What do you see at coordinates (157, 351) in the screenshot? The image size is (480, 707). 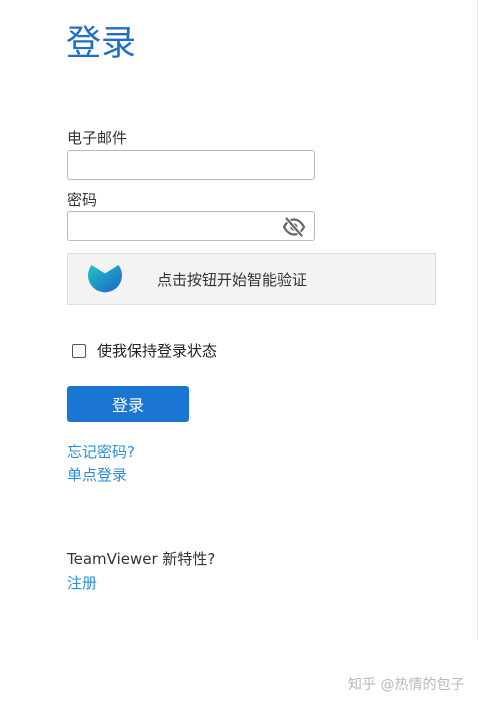 I see `remember-me-label: 使我保持登录状态` at bounding box center [157, 351].